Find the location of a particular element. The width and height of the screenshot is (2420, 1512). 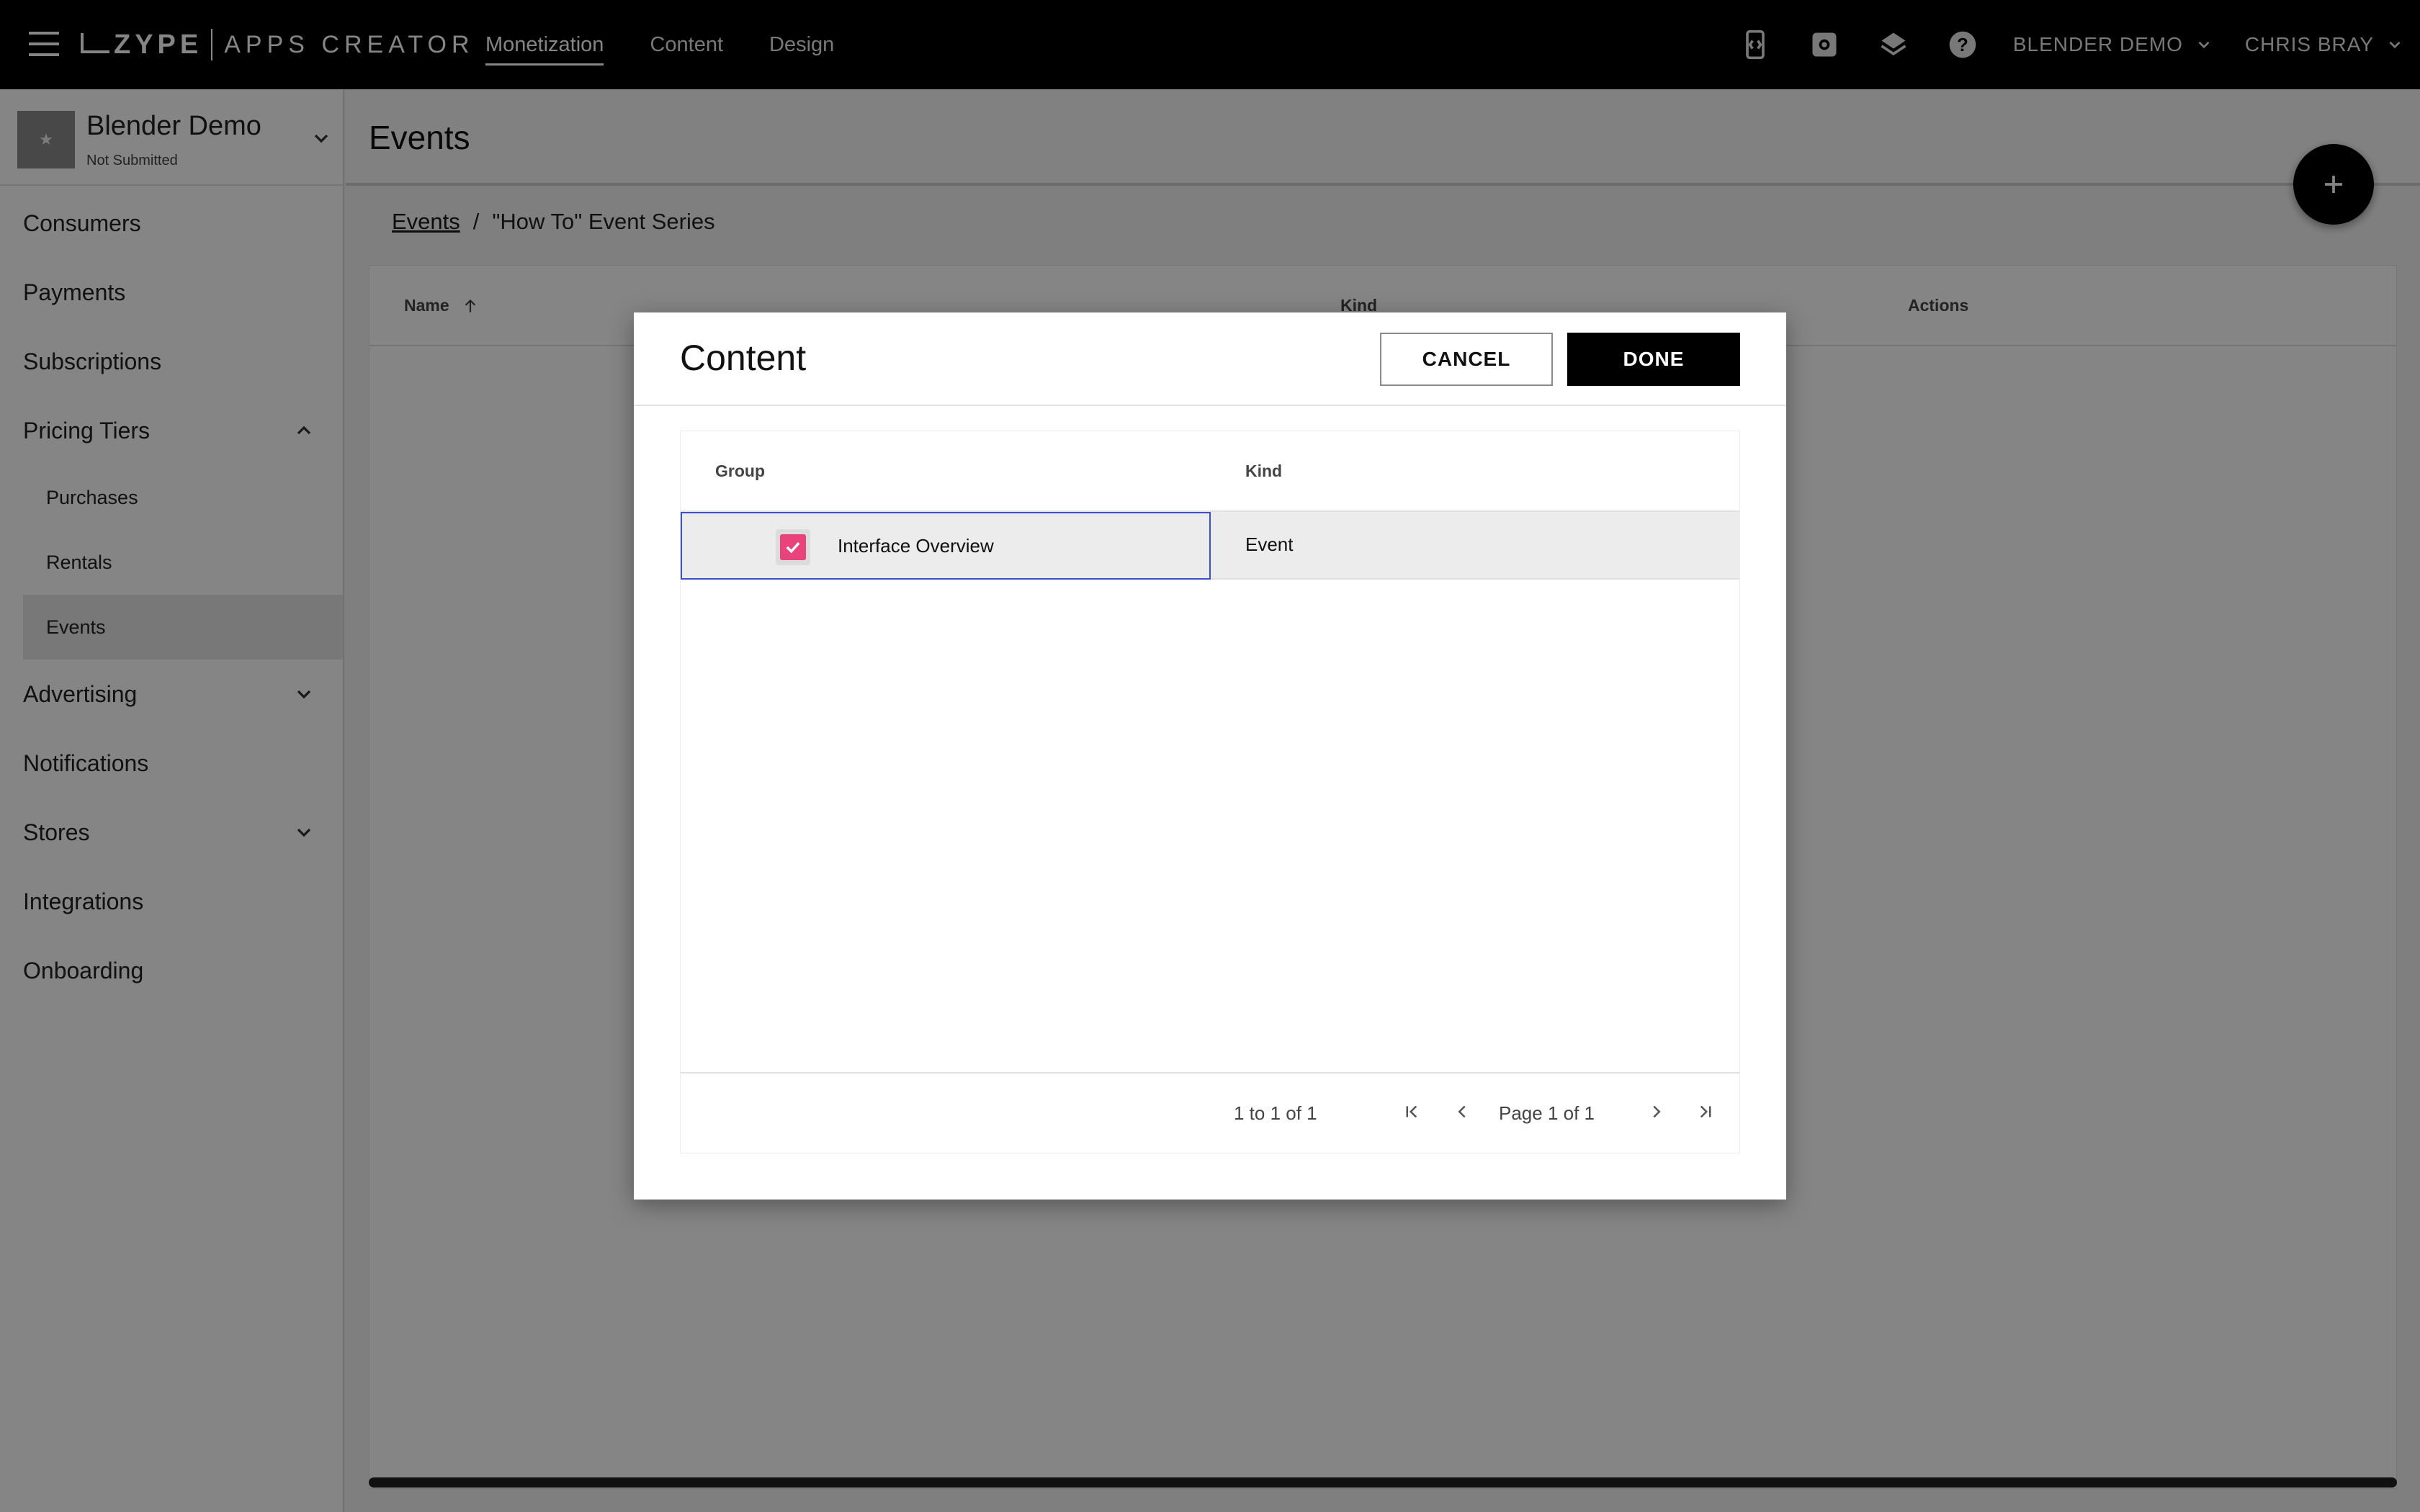

dialog-title: Content is located at coordinates (743, 358).